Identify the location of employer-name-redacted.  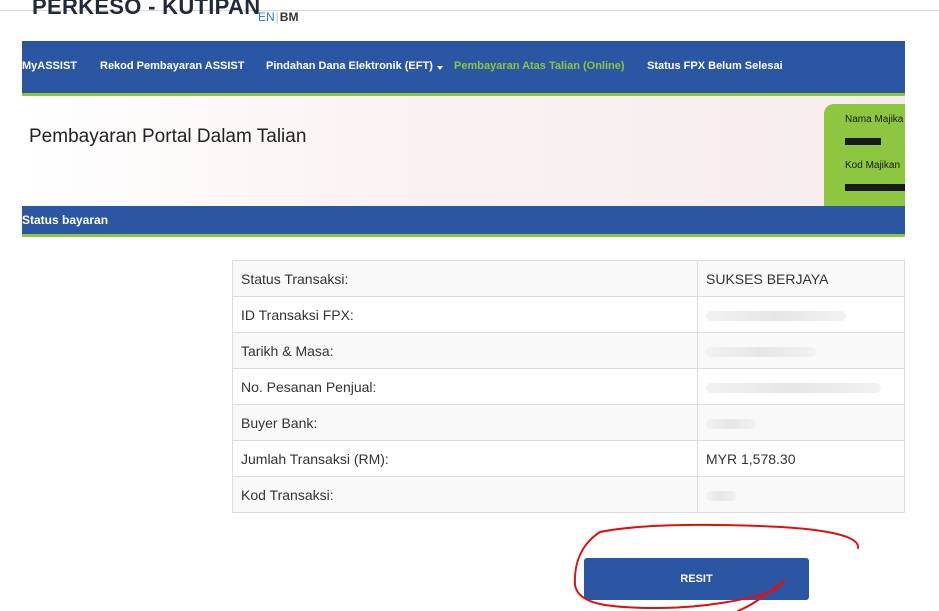
(863, 141).